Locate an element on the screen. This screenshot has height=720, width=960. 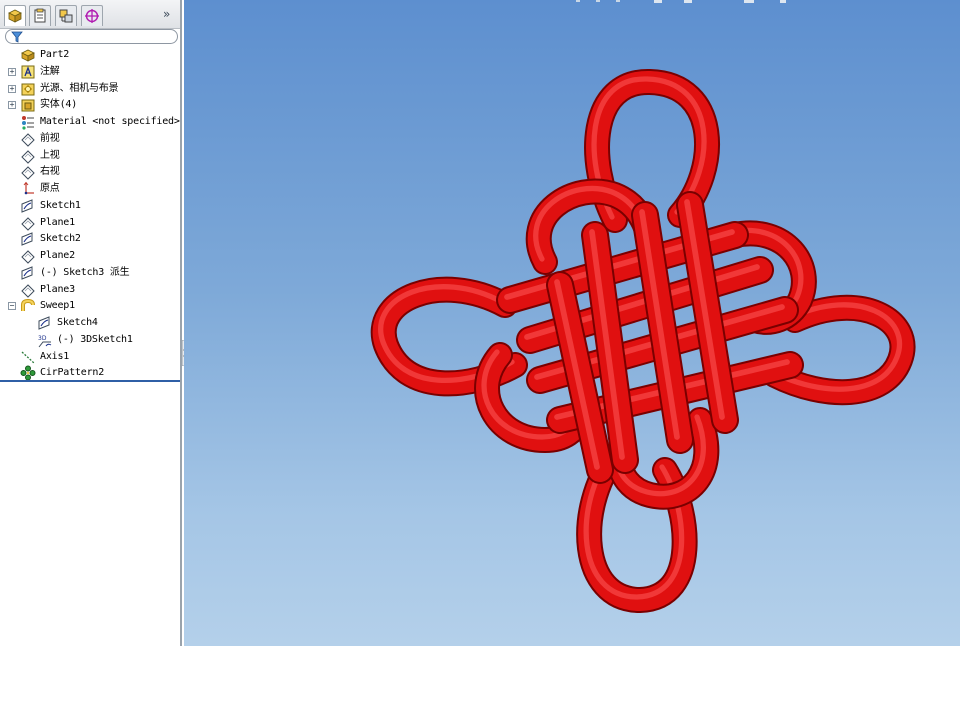
tree-node-node-2: + 光源、相机与布景 is located at coordinates (90, 89).